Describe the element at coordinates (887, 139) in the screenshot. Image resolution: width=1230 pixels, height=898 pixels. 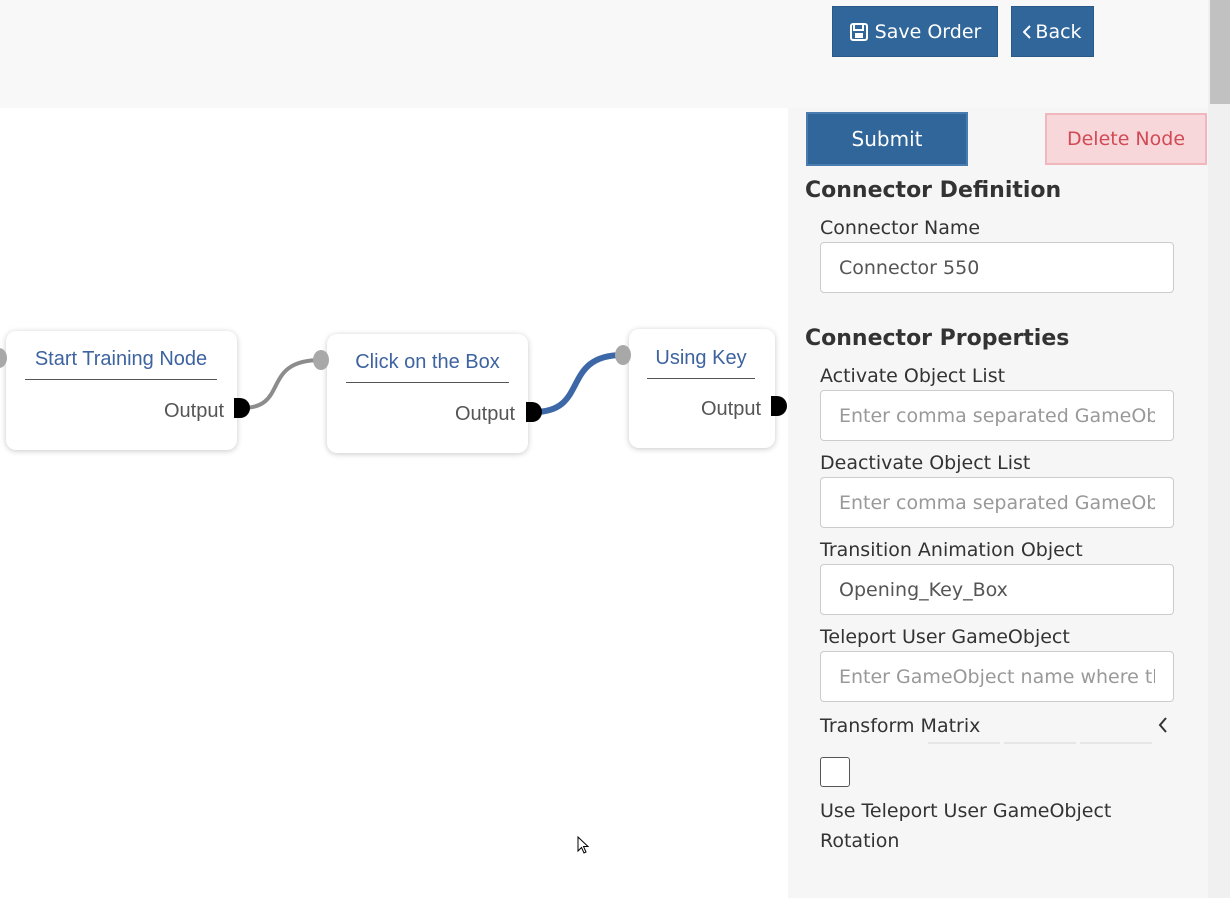
I see `submit-button: Submit` at that location.